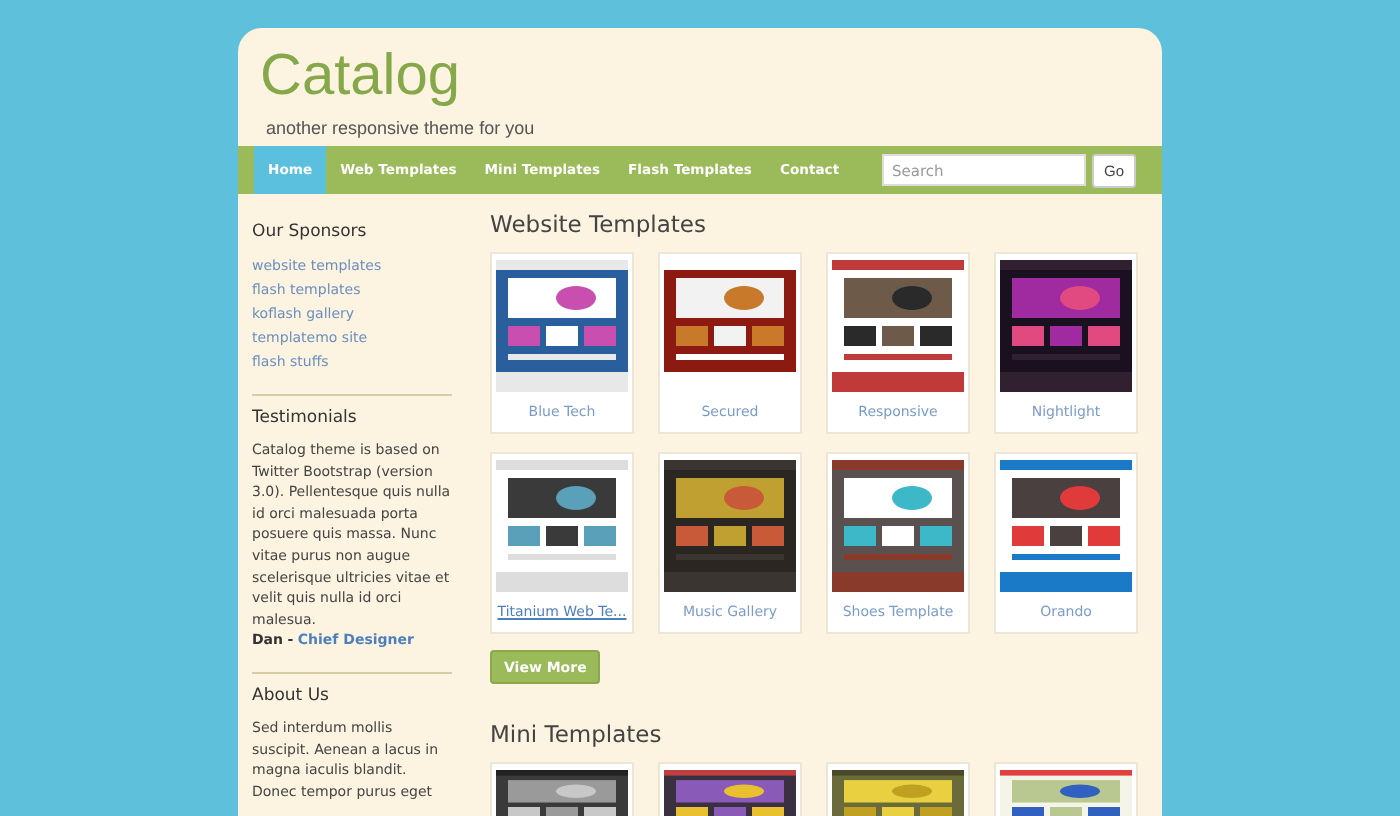  I want to click on site-title: Catalog, so click(360, 77).